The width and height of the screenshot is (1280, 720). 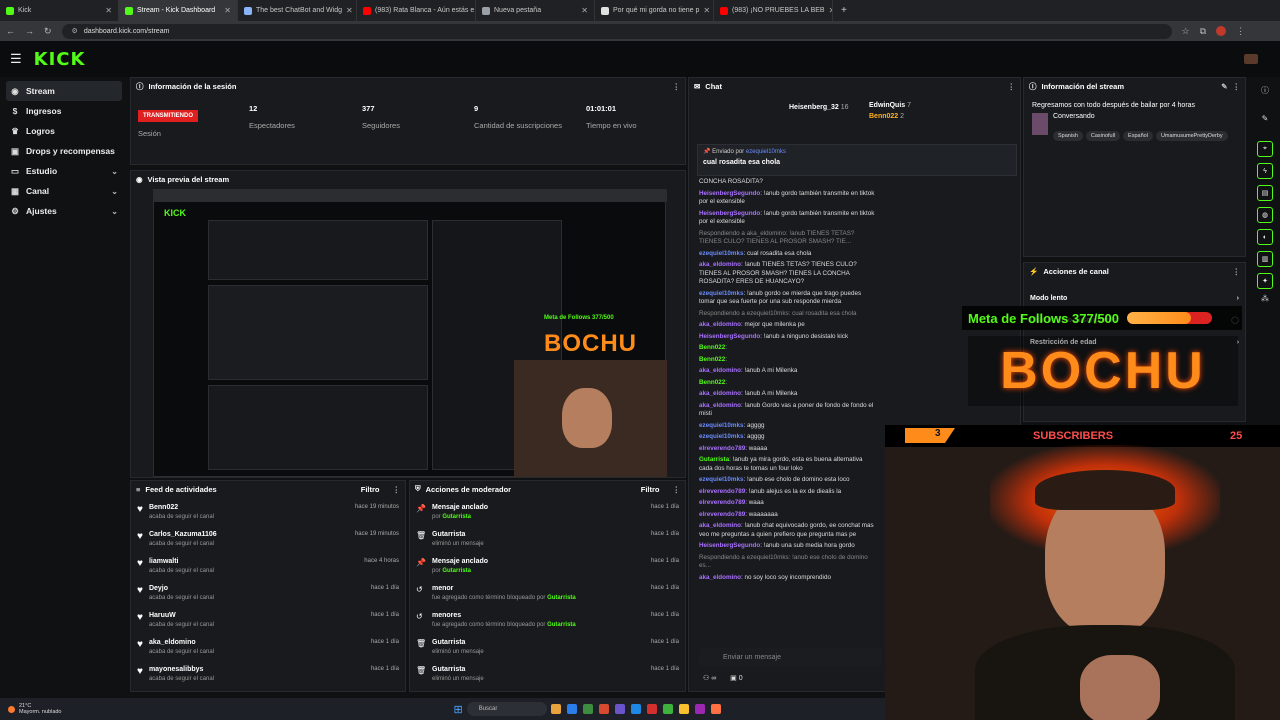 I want to click on stream-tag: UmamusumePrettyDerby, so click(x=1191, y=136).